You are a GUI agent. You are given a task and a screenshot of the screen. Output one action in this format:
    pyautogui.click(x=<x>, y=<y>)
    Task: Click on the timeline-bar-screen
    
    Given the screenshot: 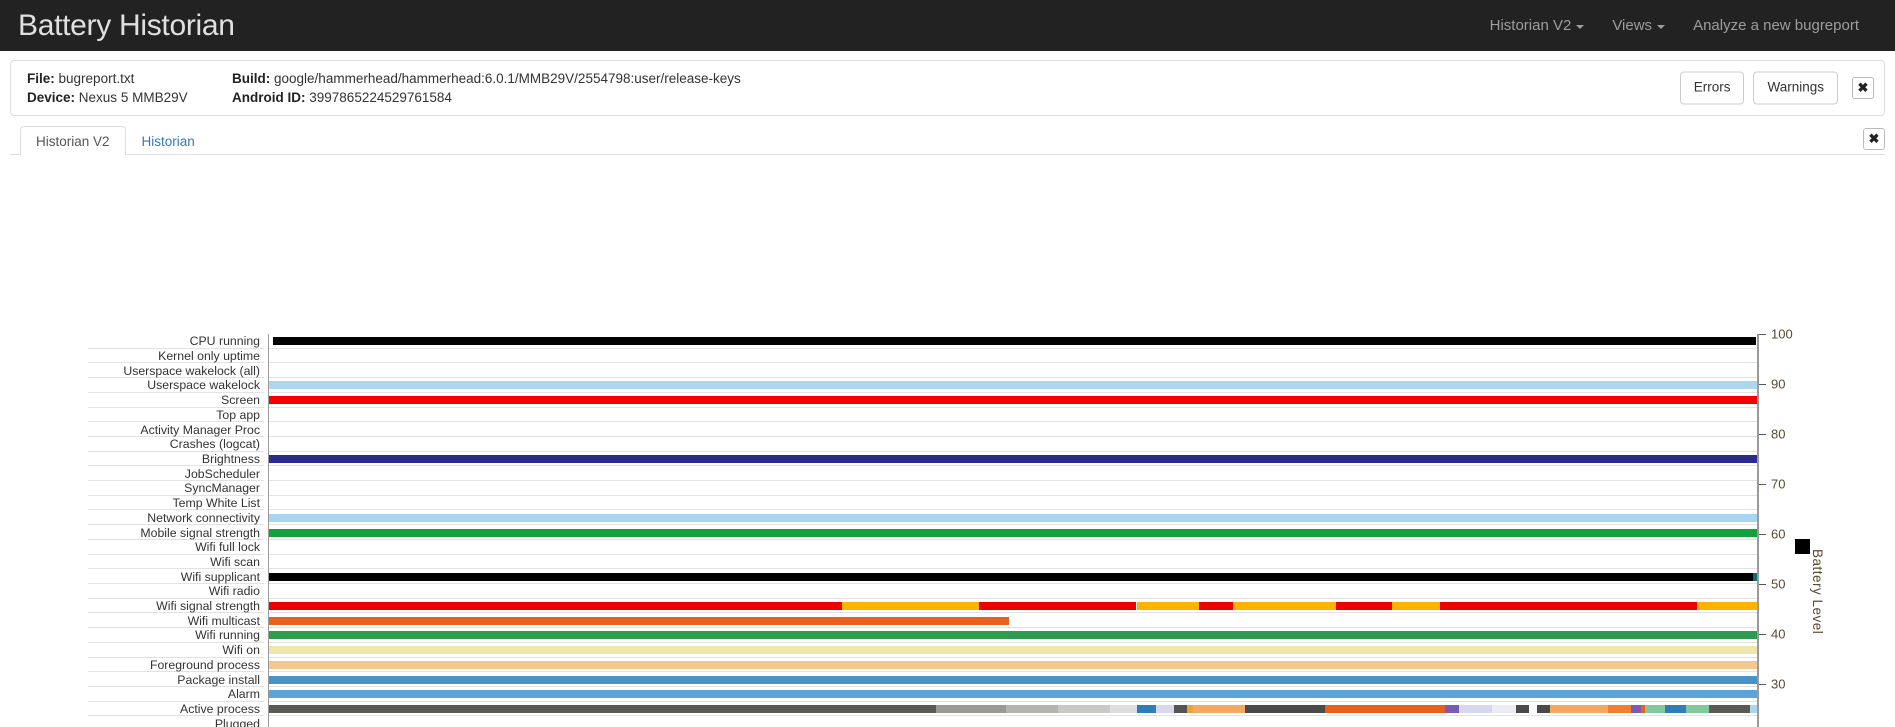 What is the action you would take?
    pyautogui.click(x=1013, y=400)
    